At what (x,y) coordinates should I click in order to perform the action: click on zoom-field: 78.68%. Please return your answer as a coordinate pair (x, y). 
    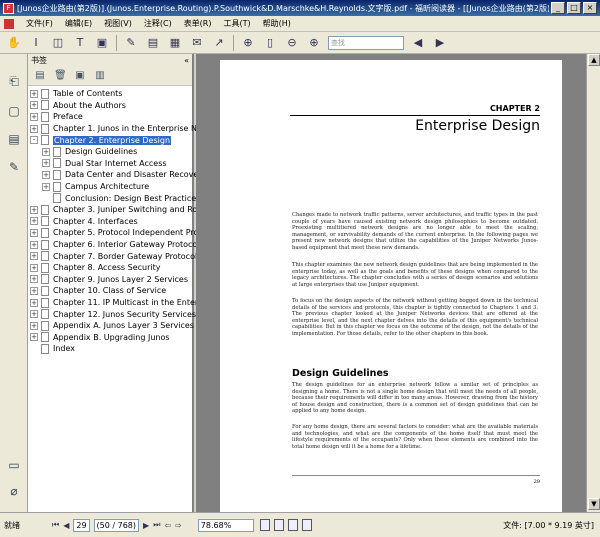
    Looking at the image, I should click on (225, 525).